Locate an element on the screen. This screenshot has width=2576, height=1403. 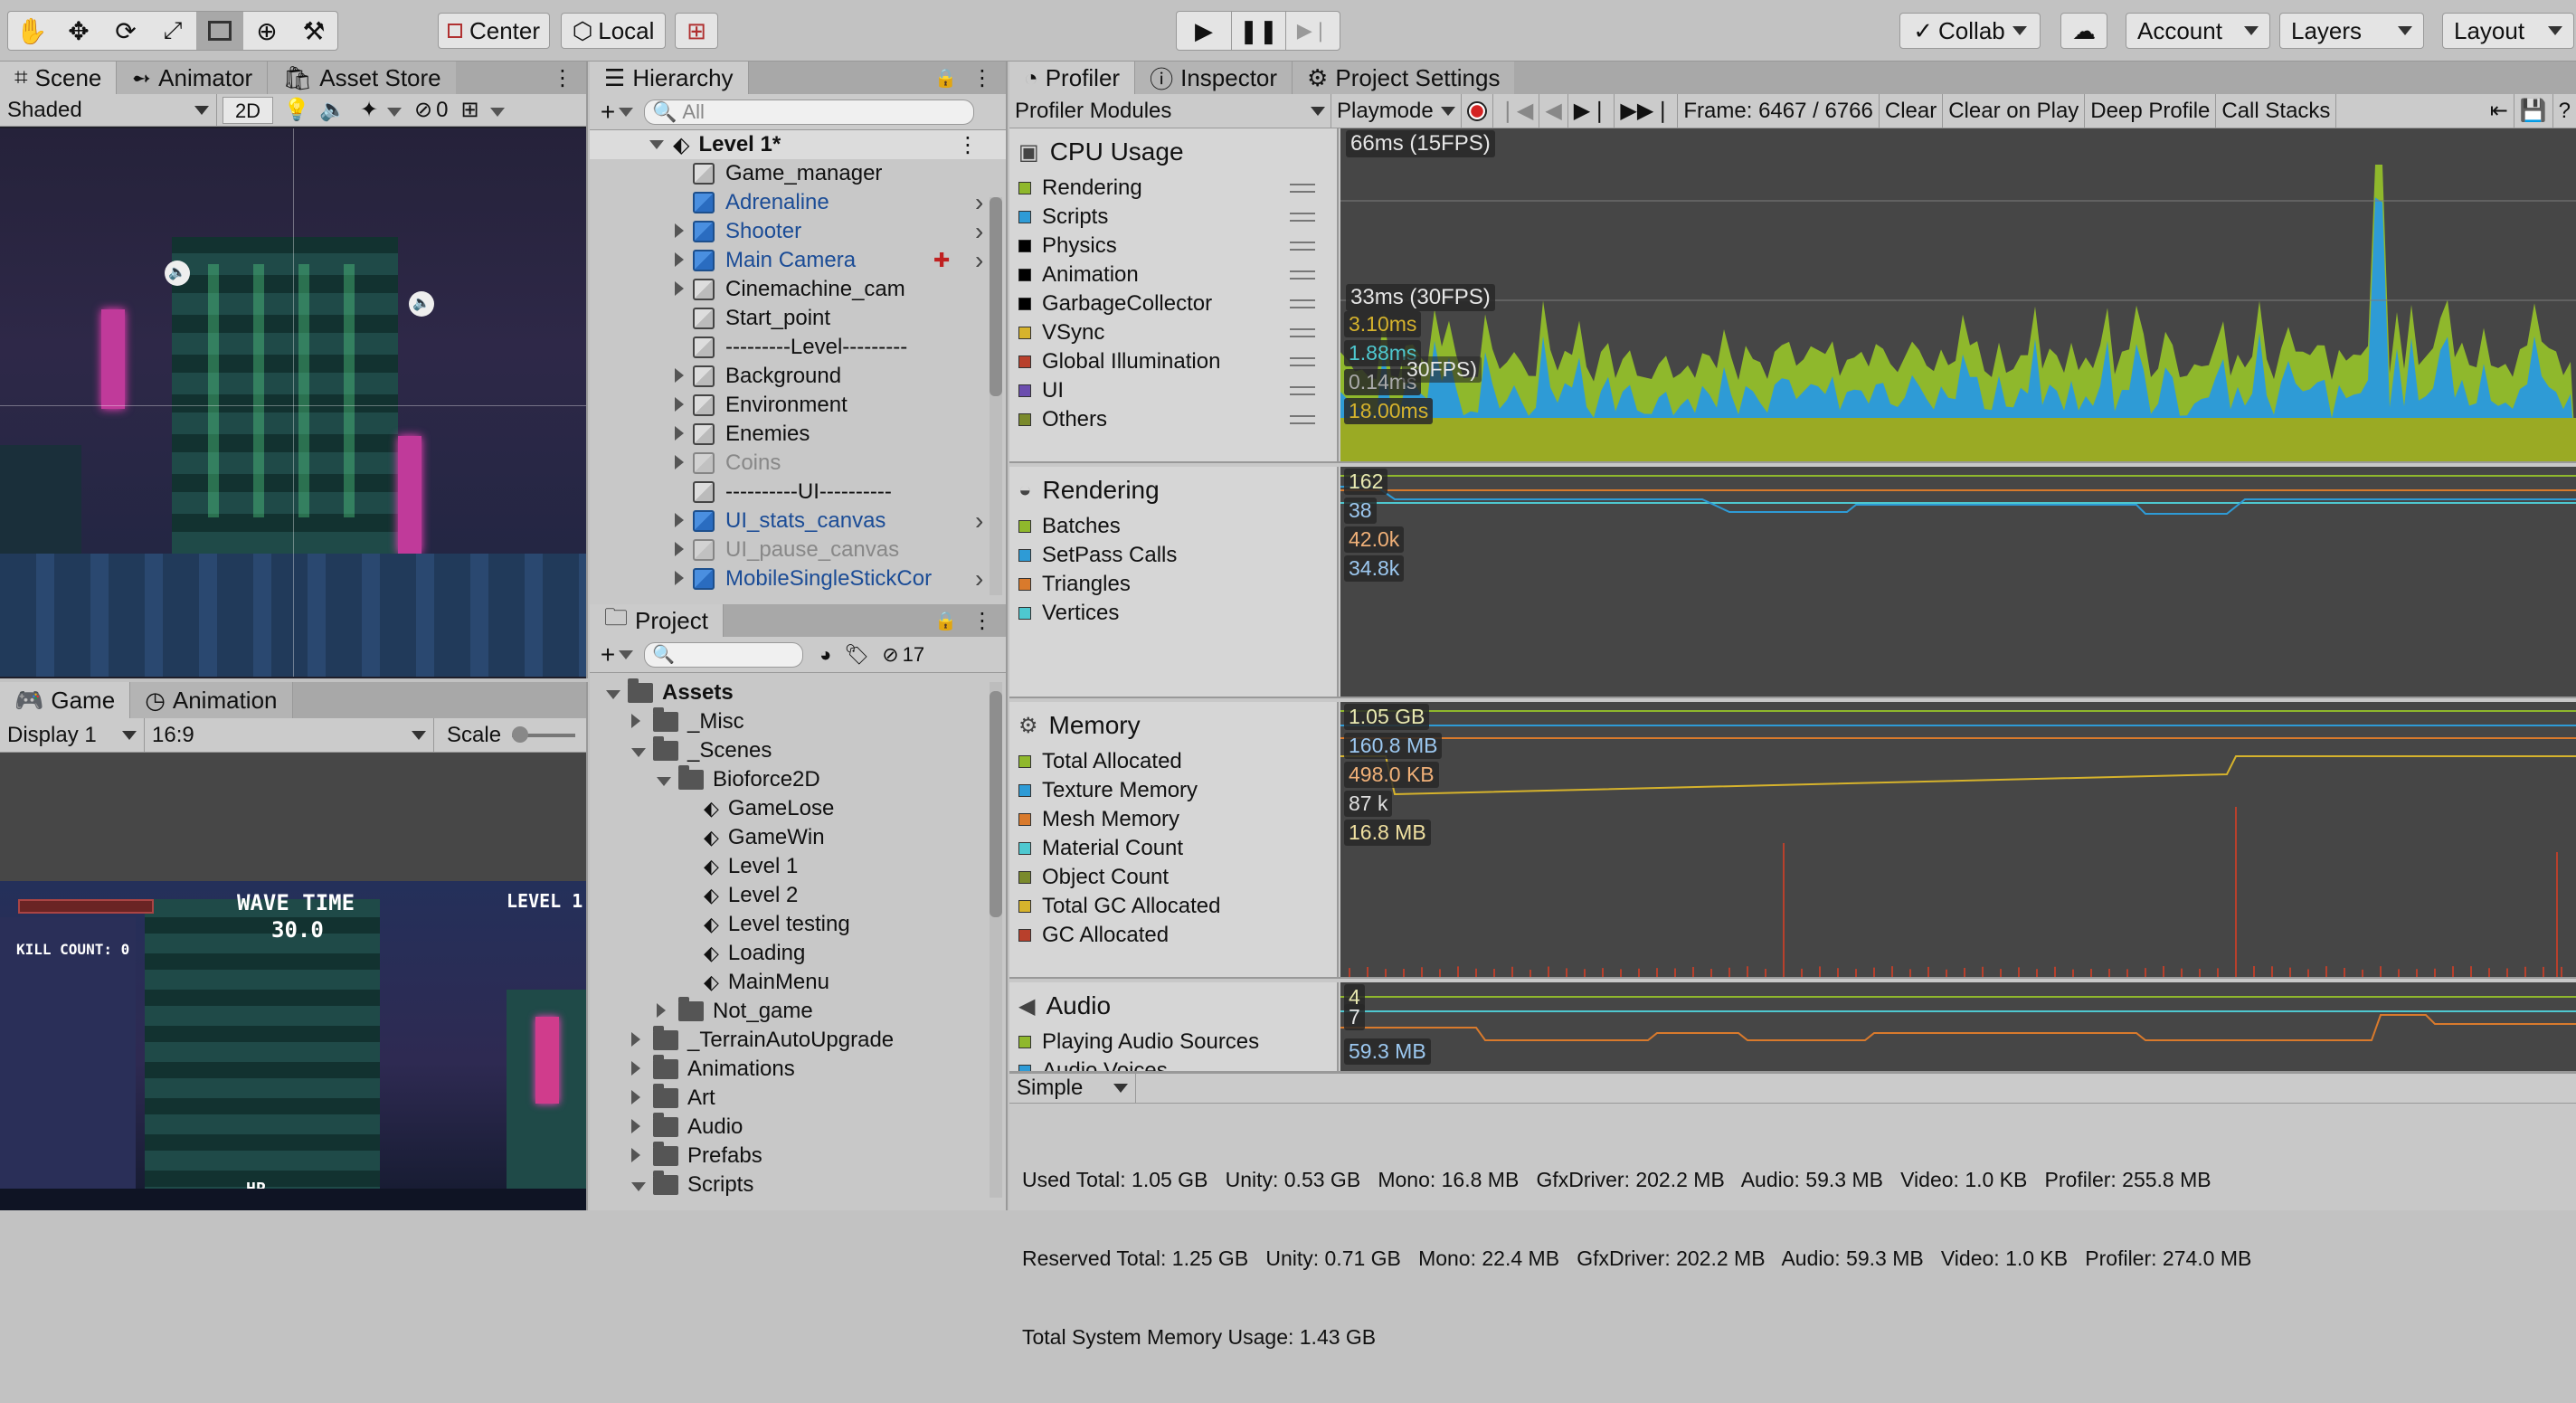
cloud-button: ☁ is located at coordinates (2084, 31).